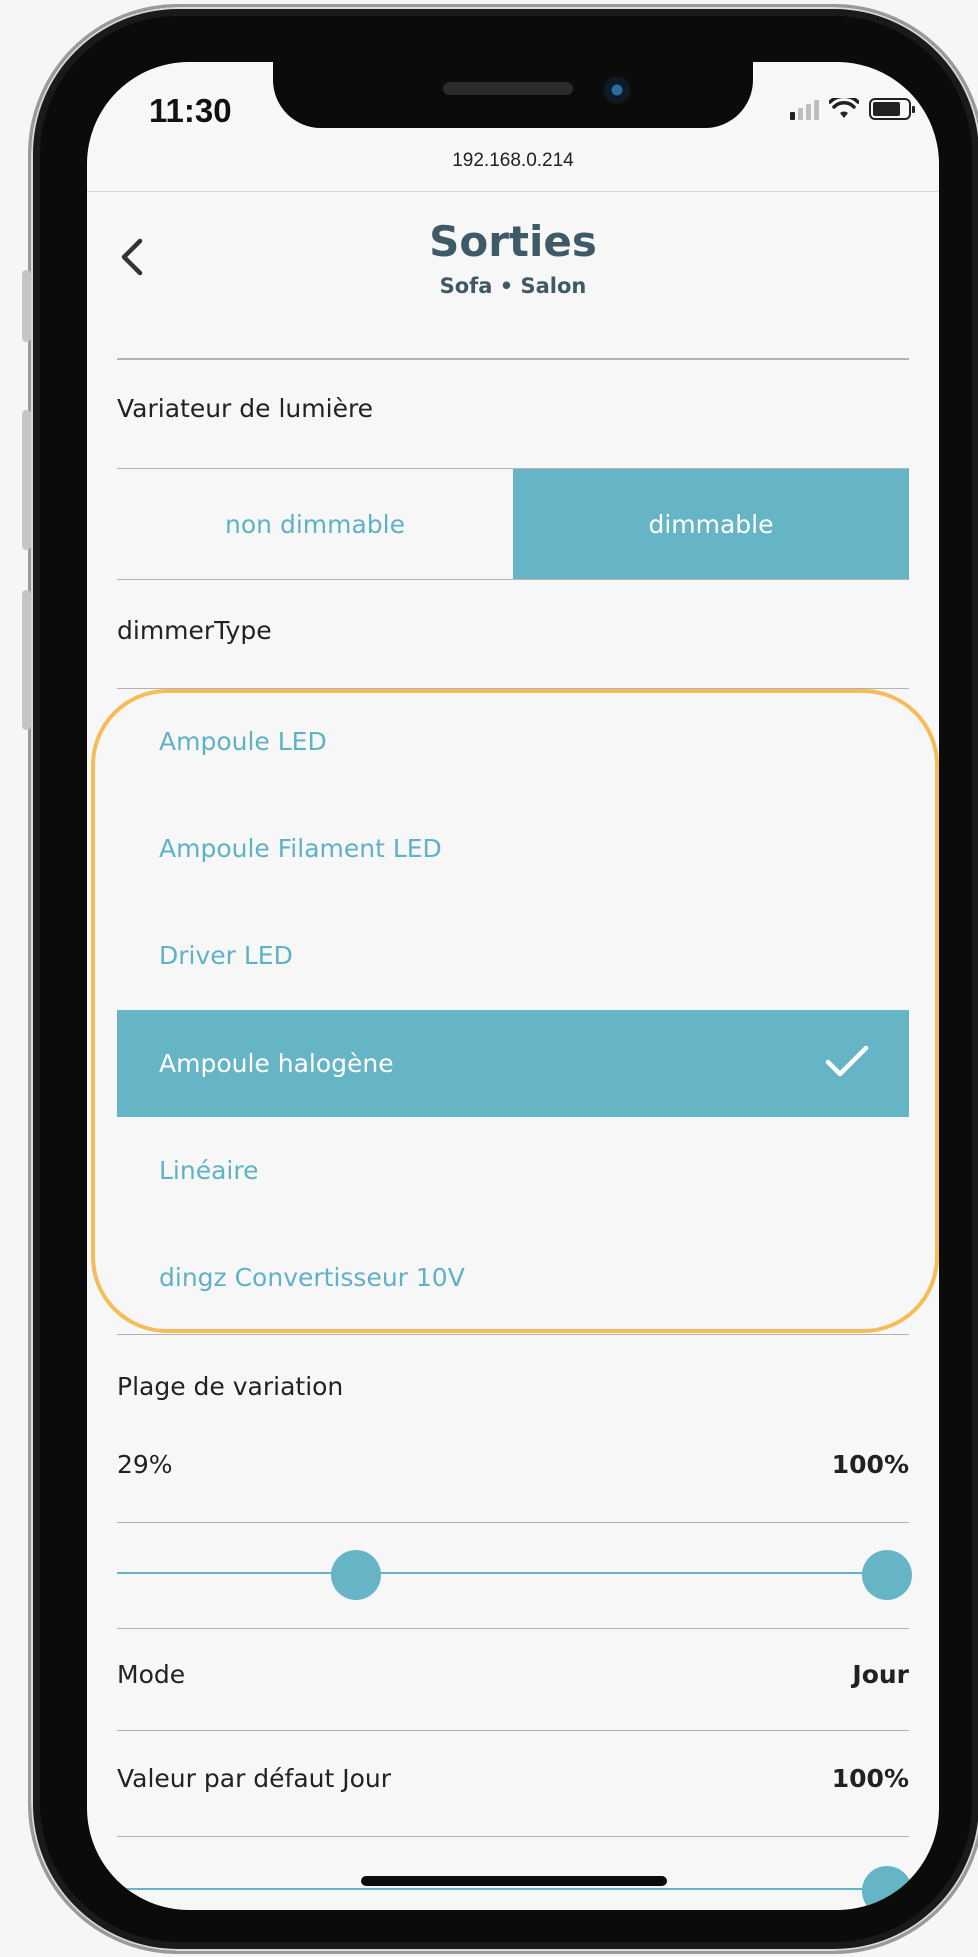 The width and height of the screenshot is (978, 1957). What do you see at coordinates (887, 1575) in the screenshot?
I see `range-max-handle` at bounding box center [887, 1575].